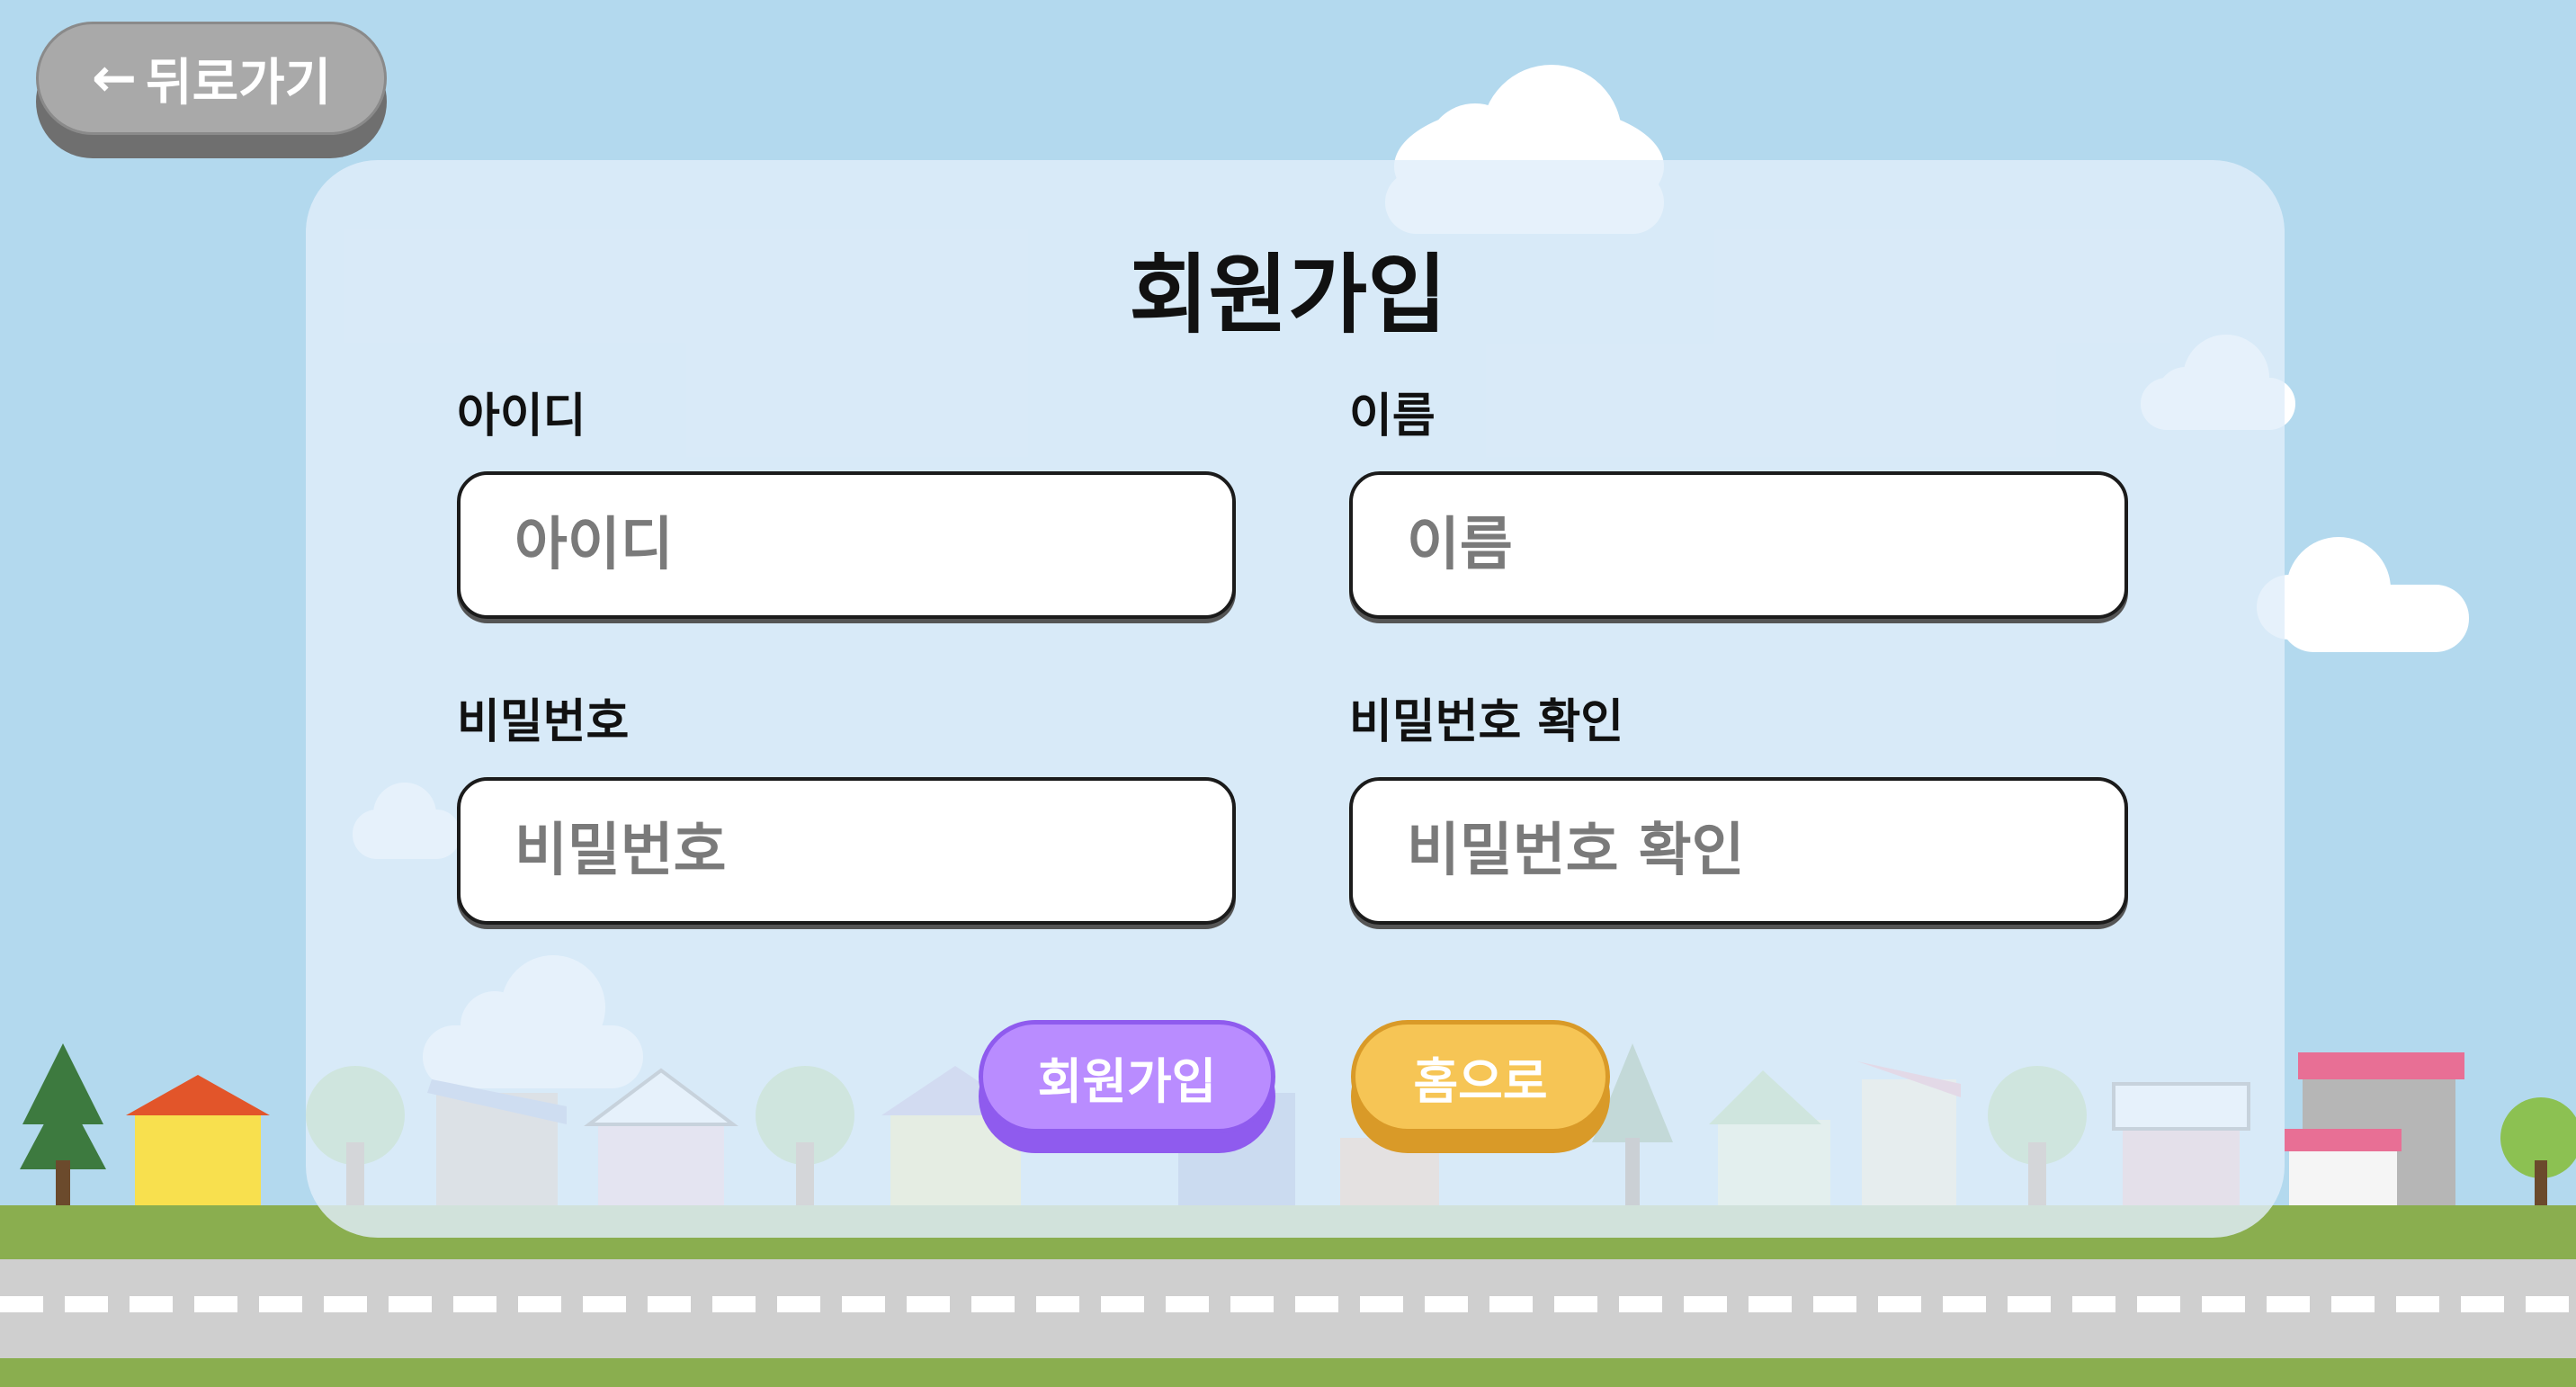 The height and width of the screenshot is (1387, 2576). I want to click on id-input, so click(846, 545).